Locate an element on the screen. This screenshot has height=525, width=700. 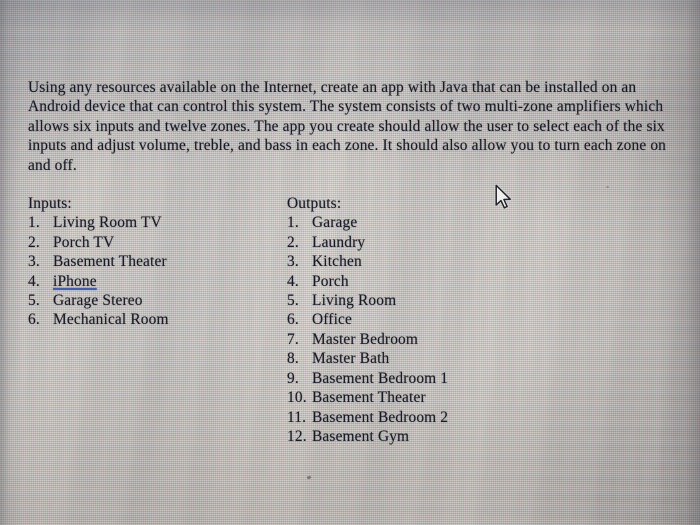
paragraph-list-spacer is located at coordinates (354, 184).